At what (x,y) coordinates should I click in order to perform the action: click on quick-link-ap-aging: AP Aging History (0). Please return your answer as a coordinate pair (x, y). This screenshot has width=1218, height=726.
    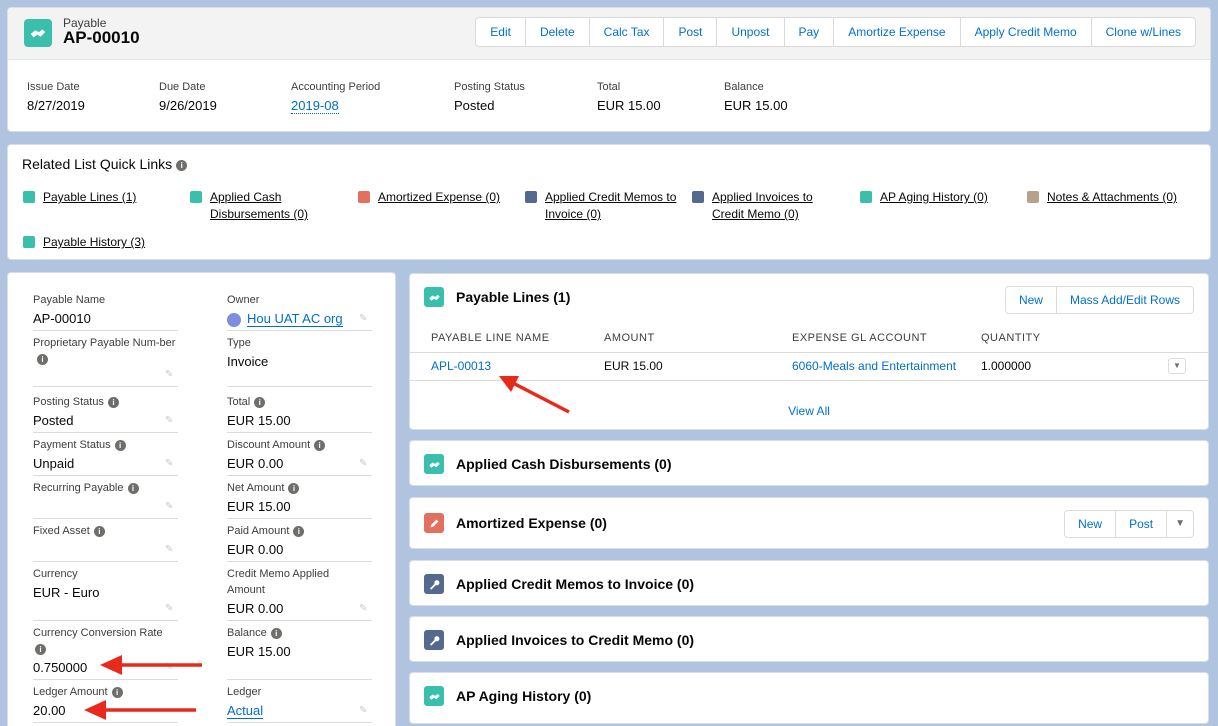
    Looking at the image, I should click on (924, 197).